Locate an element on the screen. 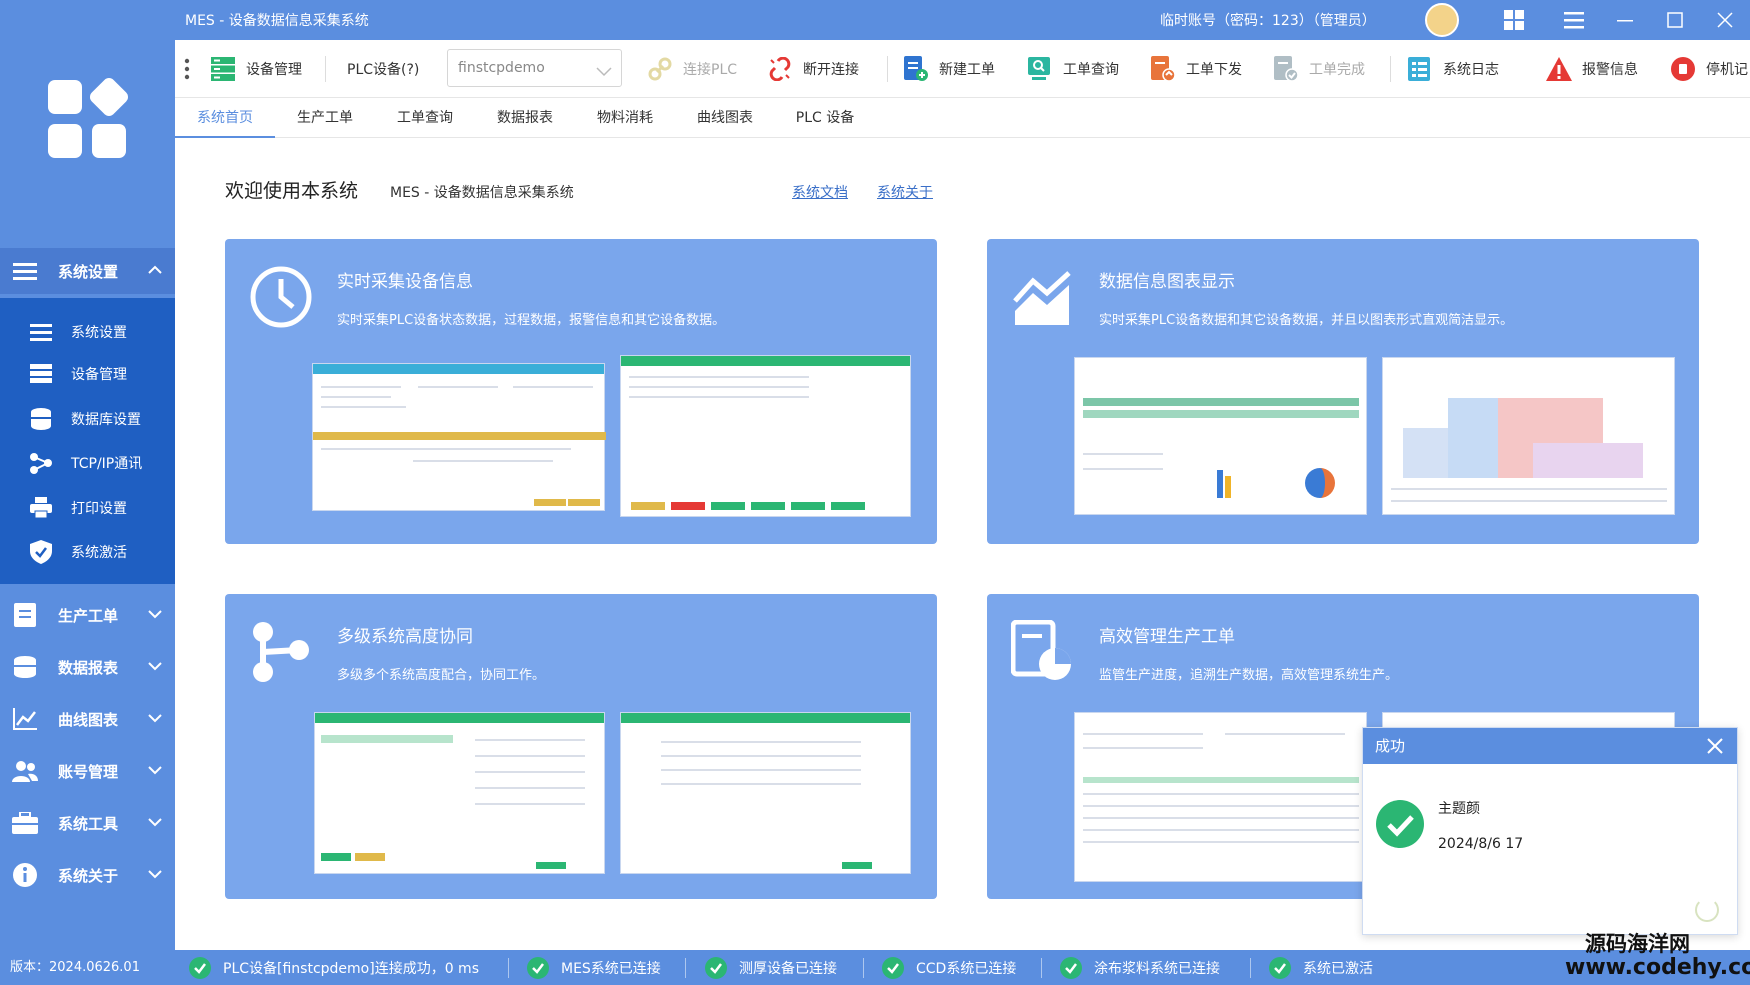  maximize-icon is located at coordinates (1675, 20).